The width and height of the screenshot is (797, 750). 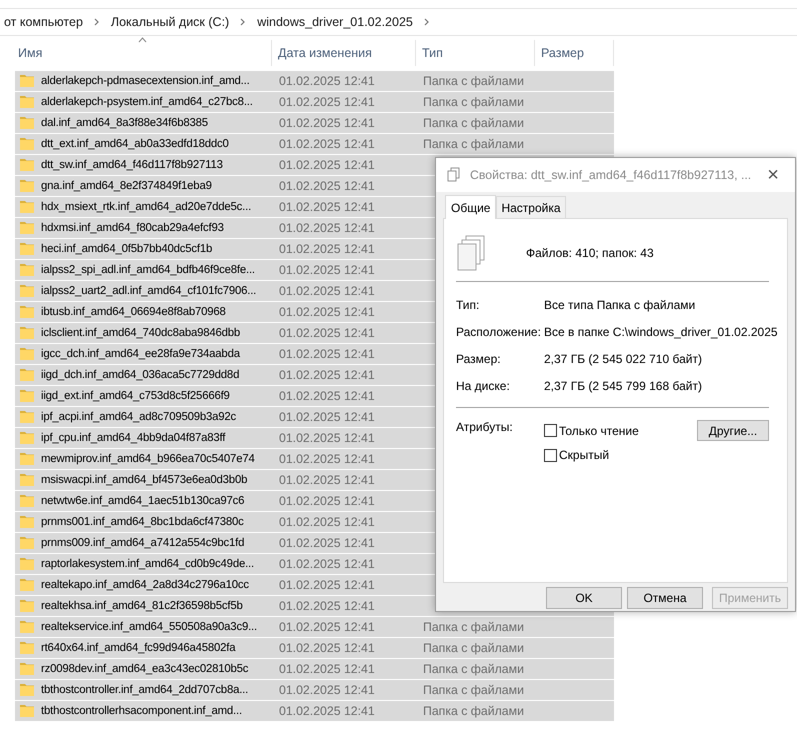 What do you see at coordinates (133, 228) in the screenshot?
I see `file-name: hdxmsi.inf_amd64_f80cab29a4efcf93` at bounding box center [133, 228].